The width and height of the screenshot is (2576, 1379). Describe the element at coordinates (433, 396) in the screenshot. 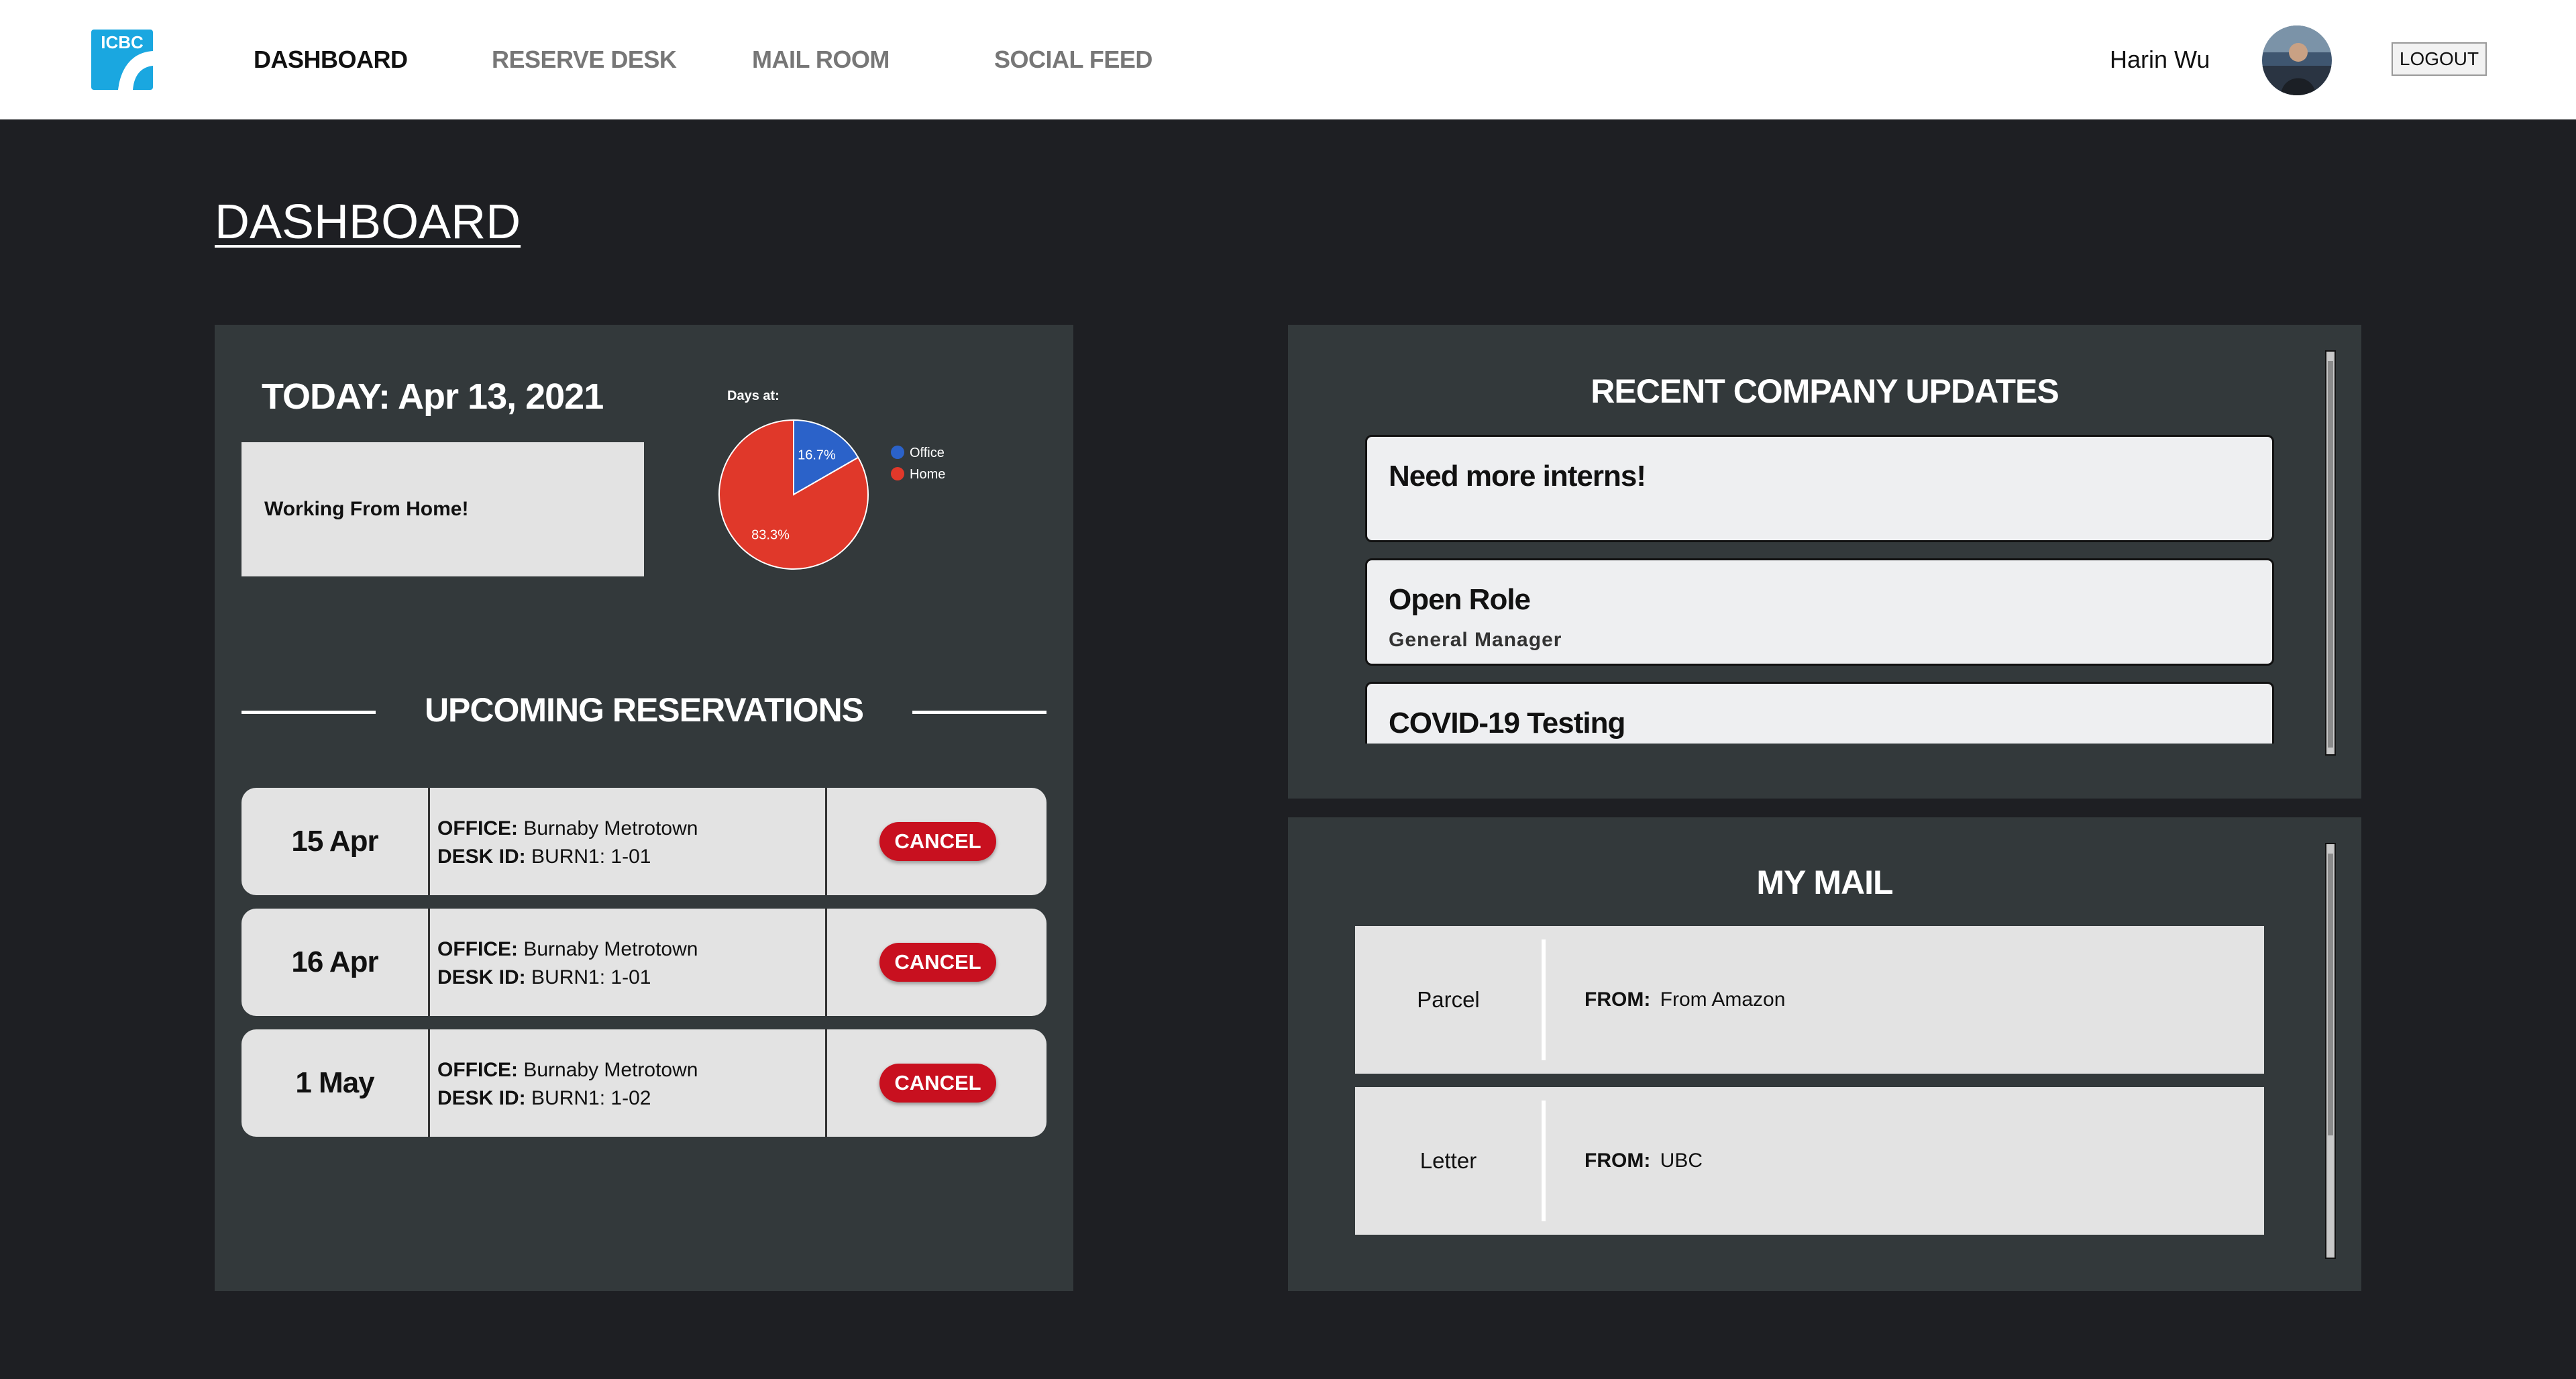

I see `today-date: TODAY: Apr 13, 2021` at that location.